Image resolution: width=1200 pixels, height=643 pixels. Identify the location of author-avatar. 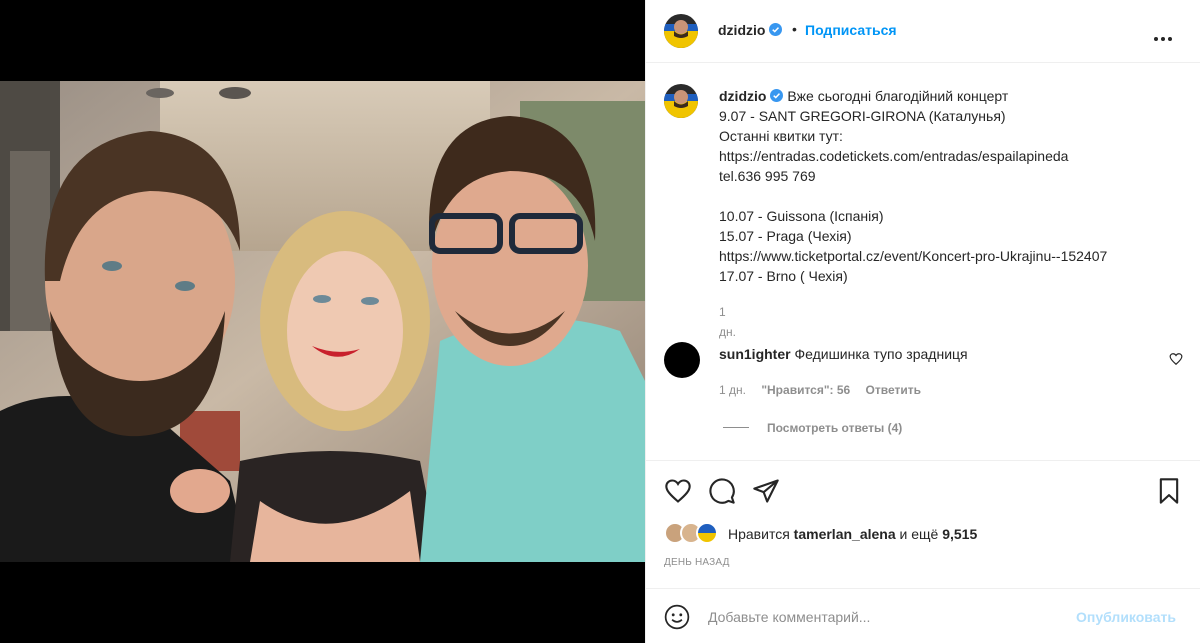
(681, 31).